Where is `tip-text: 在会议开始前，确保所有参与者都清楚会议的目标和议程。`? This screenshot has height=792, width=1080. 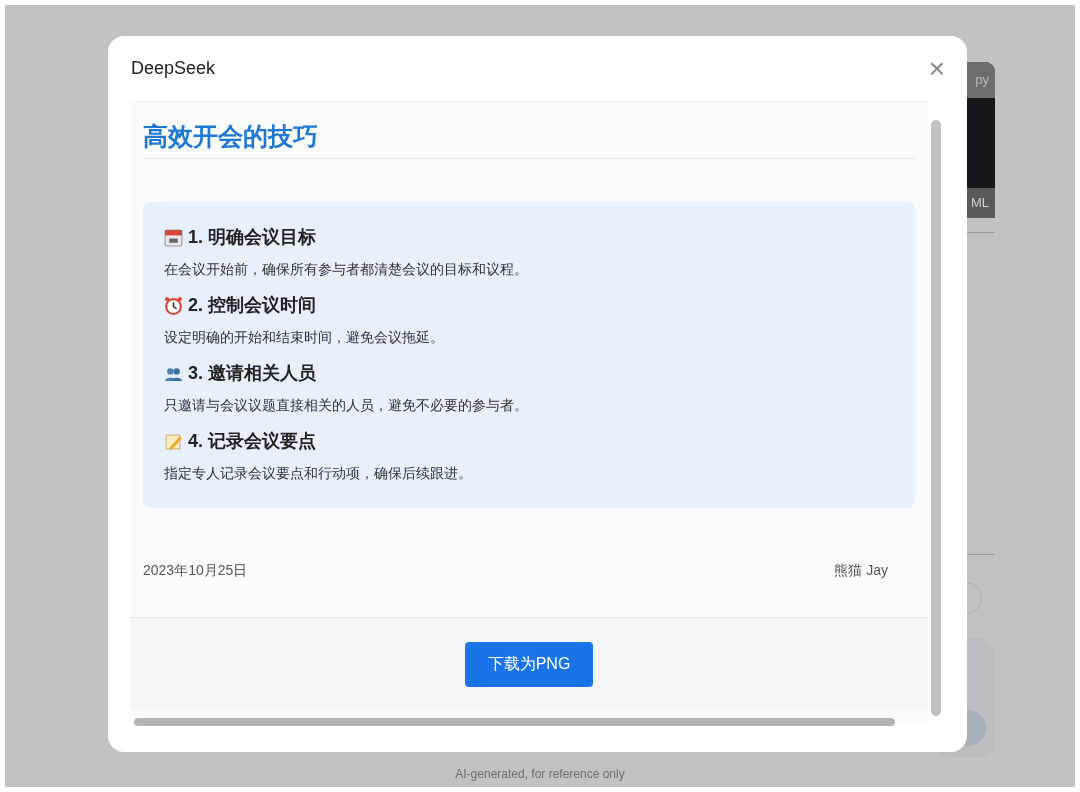
tip-text: 在会议开始前，确保所有参与者都清楚会议的目标和议程。 is located at coordinates (346, 269).